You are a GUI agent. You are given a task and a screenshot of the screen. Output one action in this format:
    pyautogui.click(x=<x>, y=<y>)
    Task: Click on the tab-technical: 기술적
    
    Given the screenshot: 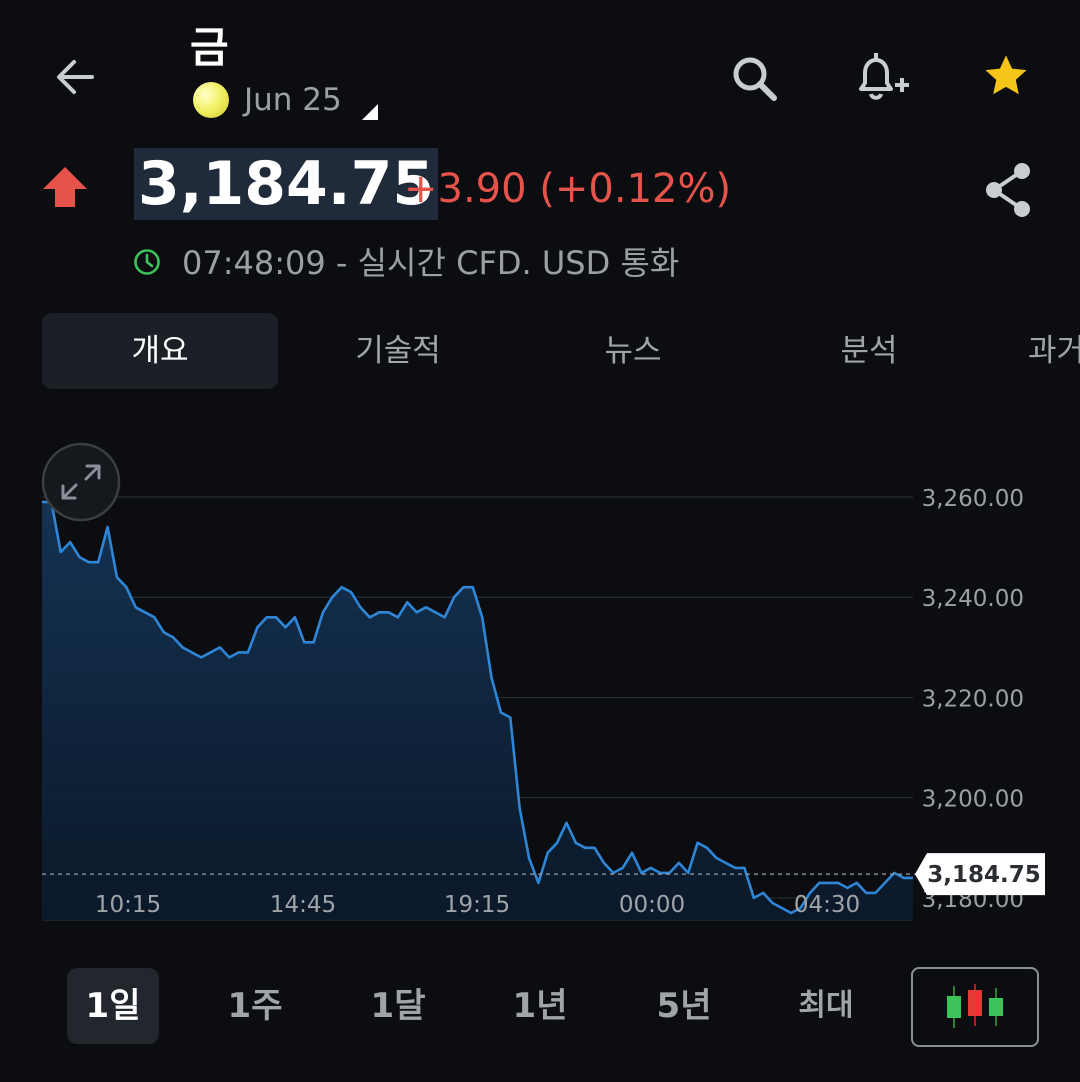 What is the action you would take?
    pyautogui.click(x=398, y=351)
    